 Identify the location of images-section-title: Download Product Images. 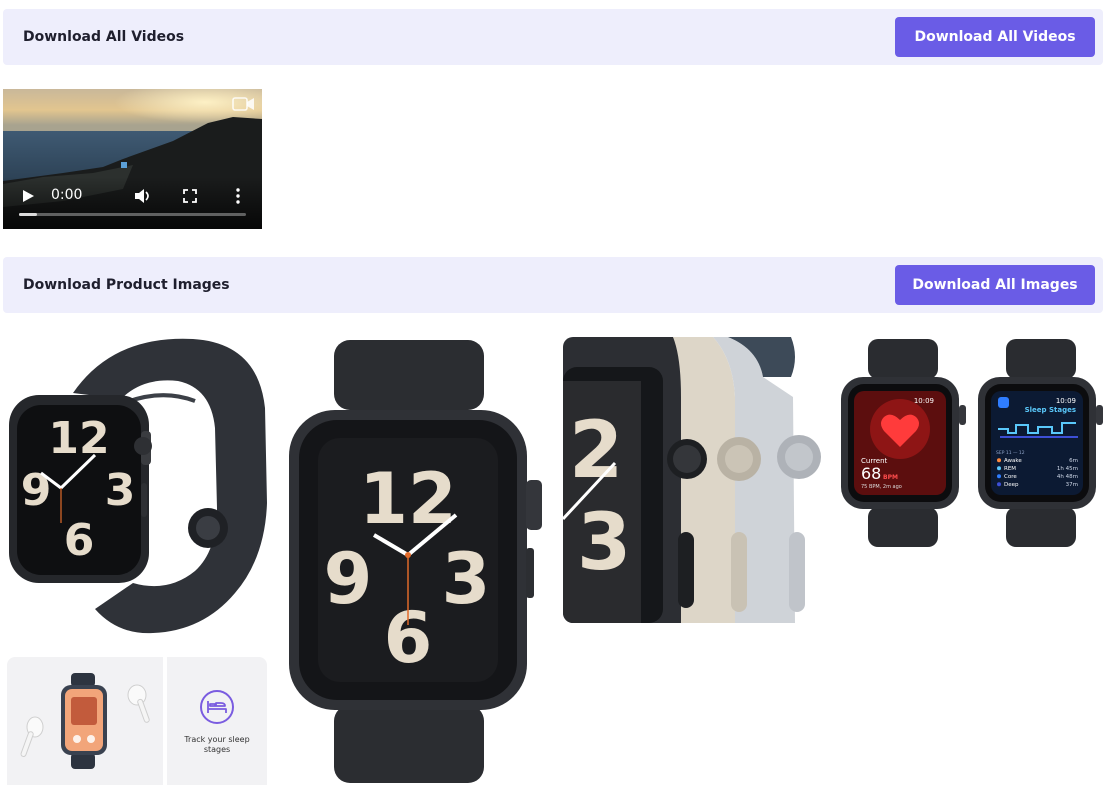
(126, 285).